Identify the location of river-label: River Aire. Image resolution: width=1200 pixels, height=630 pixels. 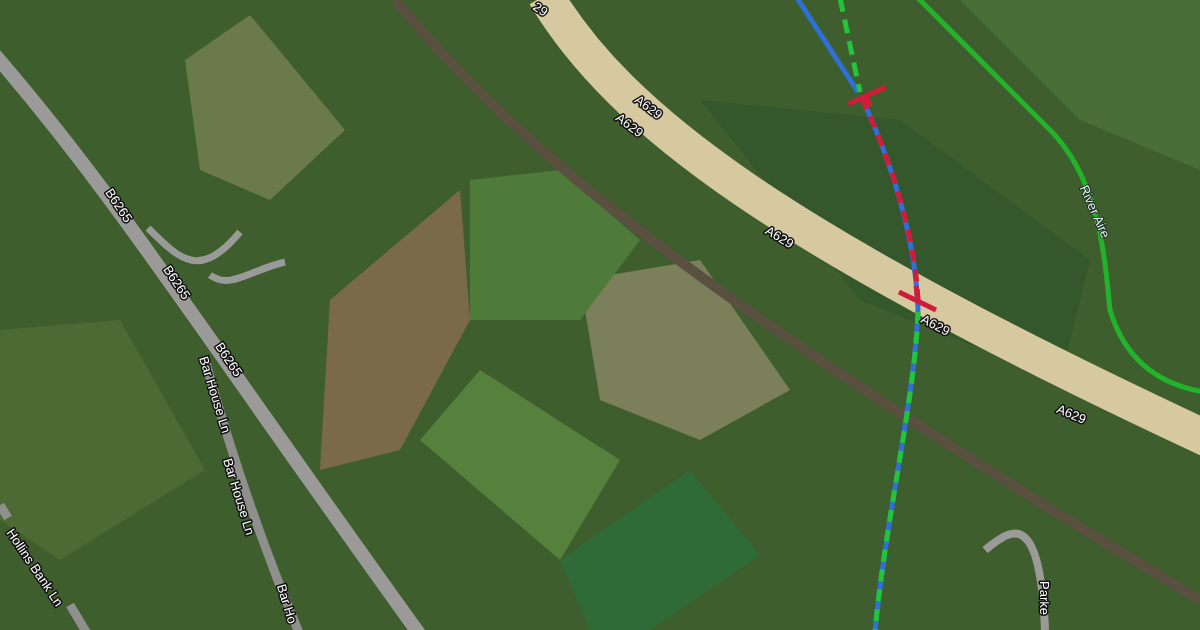
(1095, 211).